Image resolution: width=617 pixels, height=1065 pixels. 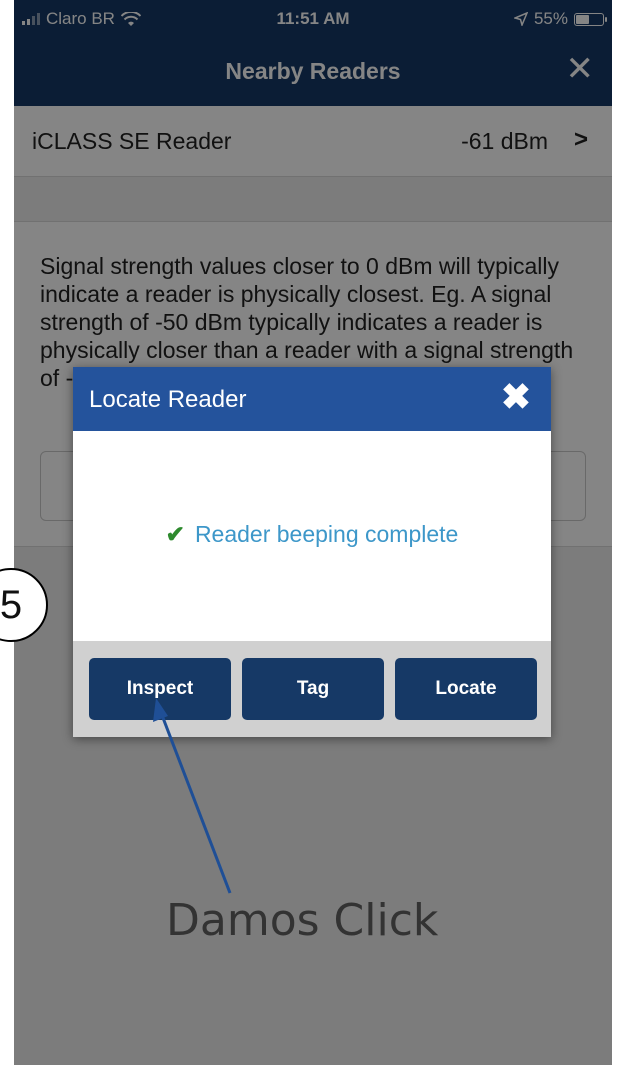 I want to click on dialog-footer: Inspect Tag Locate, so click(x=312, y=689).